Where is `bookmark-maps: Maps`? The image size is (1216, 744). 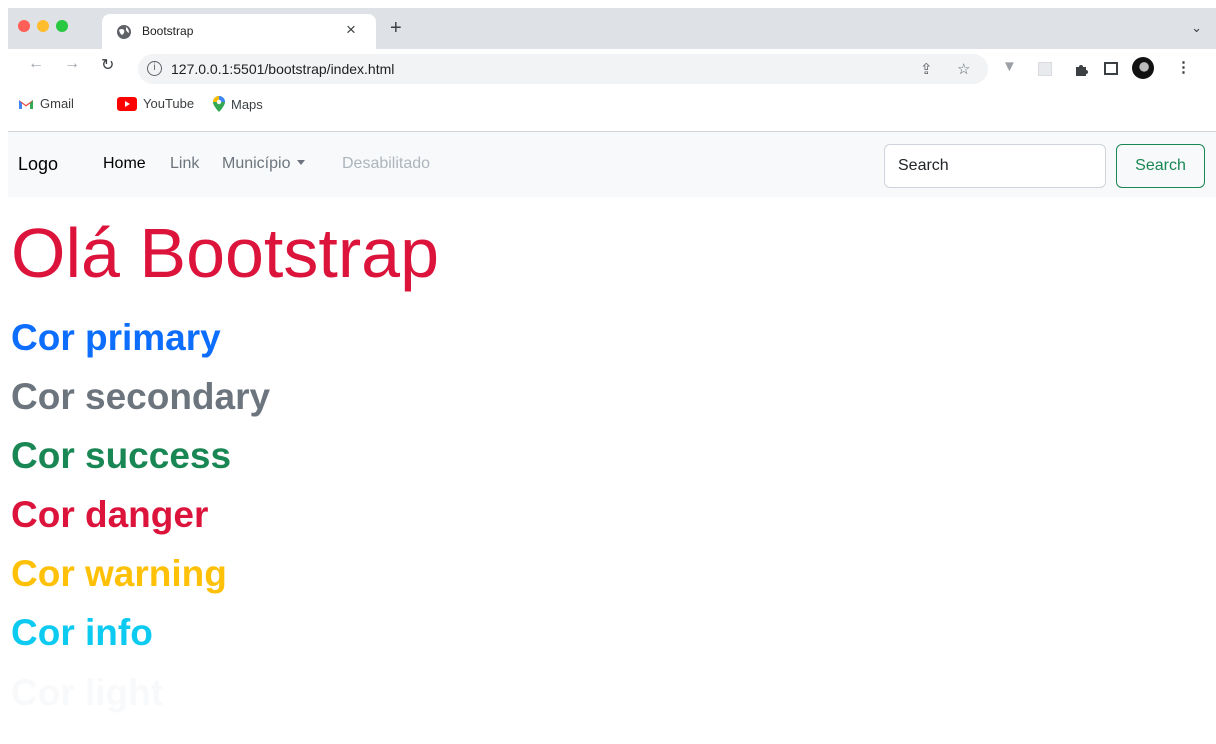 bookmark-maps: Maps is located at coordinates (238, 104).